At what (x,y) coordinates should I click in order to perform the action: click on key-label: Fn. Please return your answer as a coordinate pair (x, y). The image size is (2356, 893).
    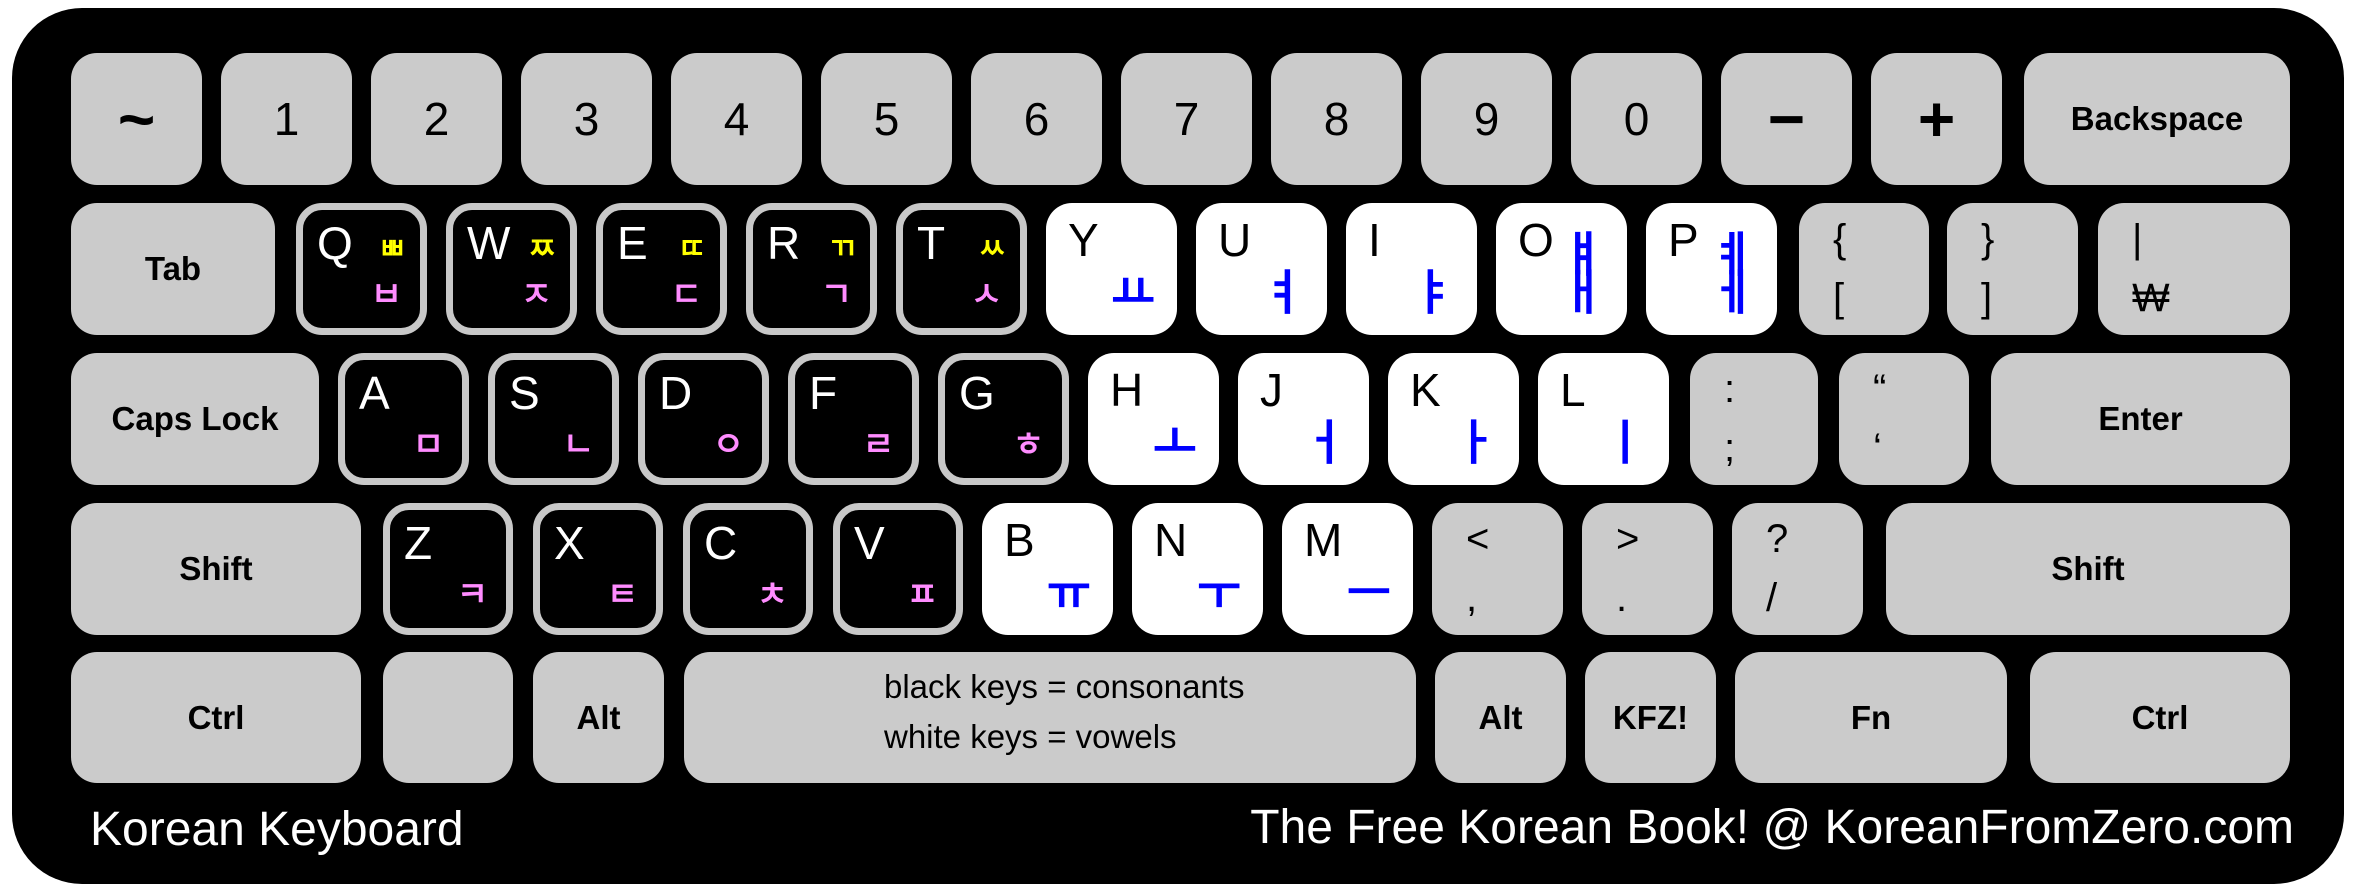
    Looking at the image, I should click on (1871, 717).